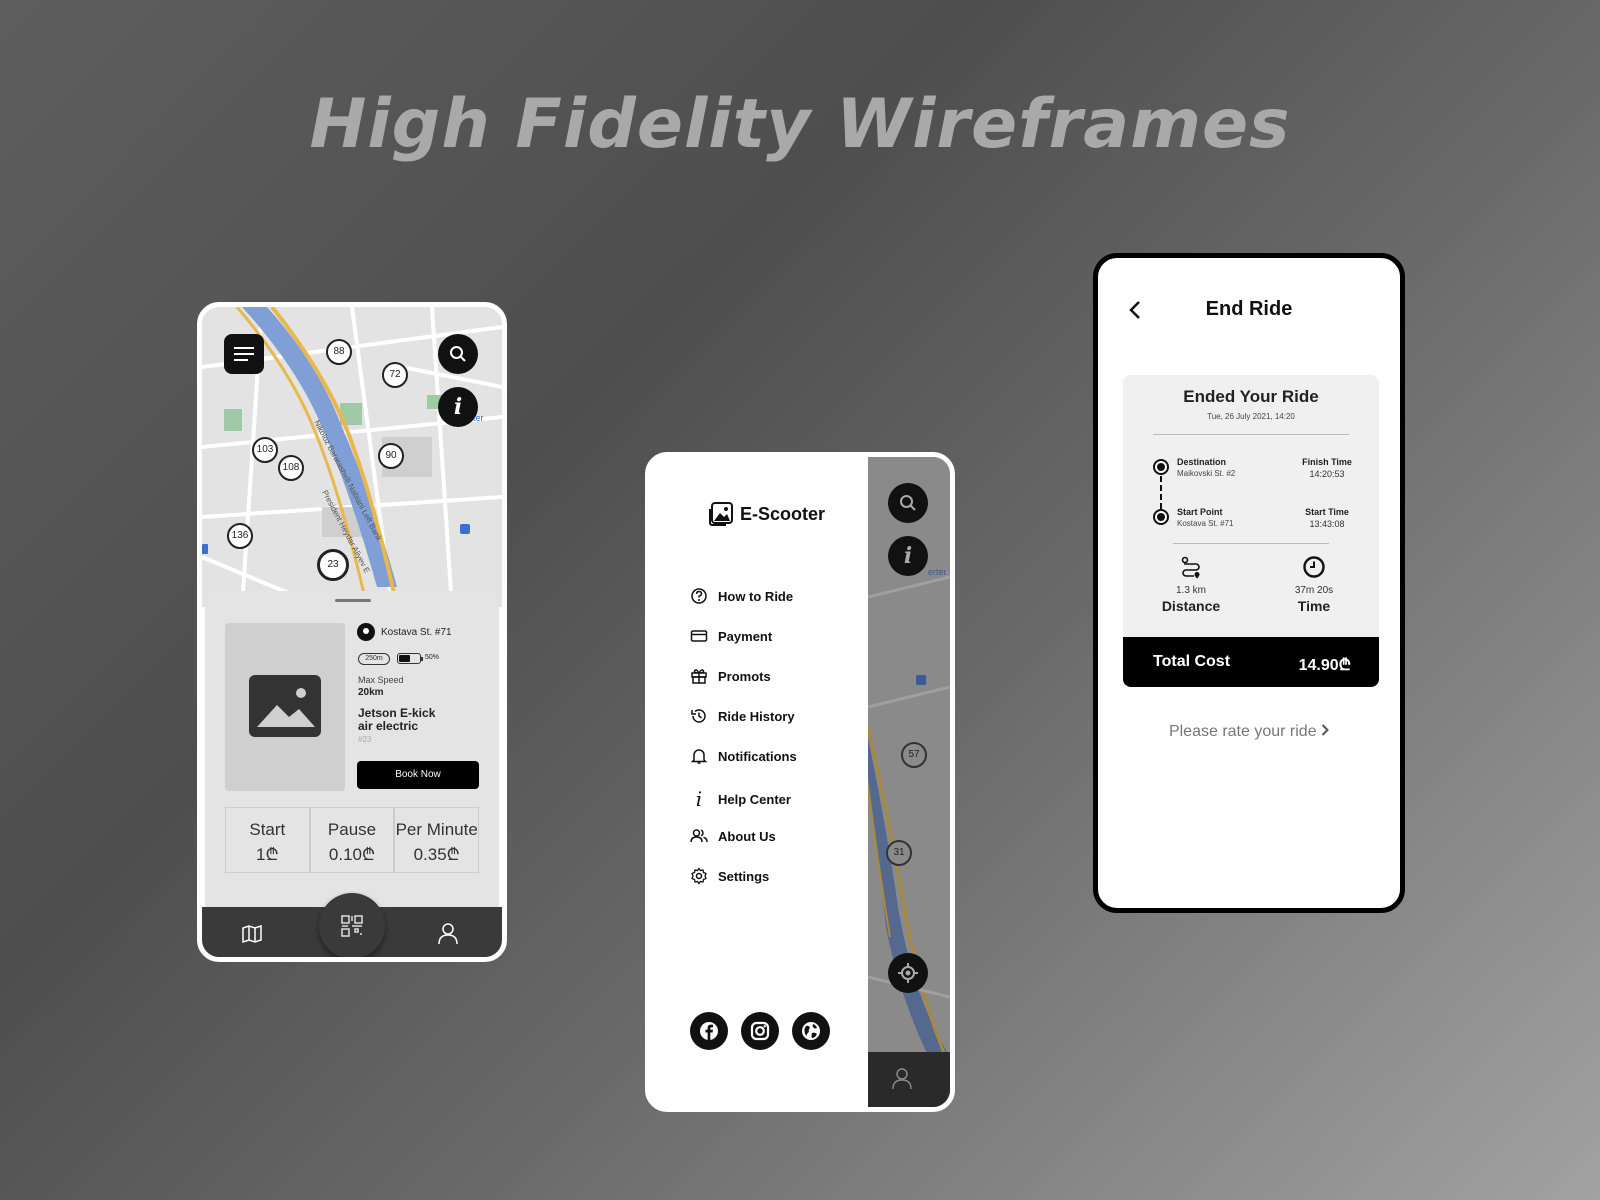 The image size is (1600, 1200). What do you see at coordinates (365, 739) in the screenshot?
I see `scooter-id: #23` at bounding box center [365, 739].